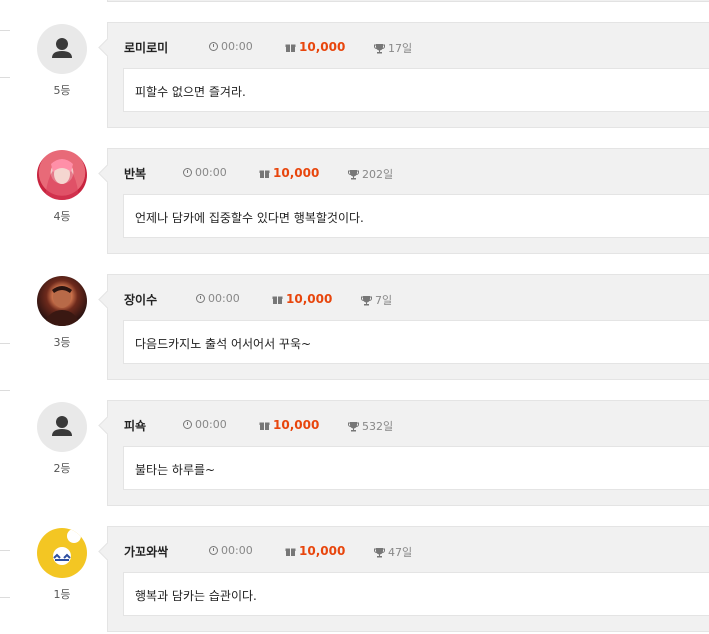 This screenshot has height=634, width=709. Describe the element at coordinates (146, 47) in the screenshot. I see `nickname: 로미로미` at that location.